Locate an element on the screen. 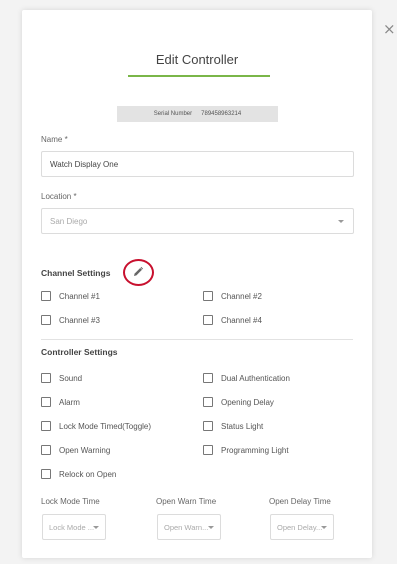 The width and height of the screenshot is (397, 564). relock-on-open-checkbox: Relock on Open is located at coordinates (78, 474).